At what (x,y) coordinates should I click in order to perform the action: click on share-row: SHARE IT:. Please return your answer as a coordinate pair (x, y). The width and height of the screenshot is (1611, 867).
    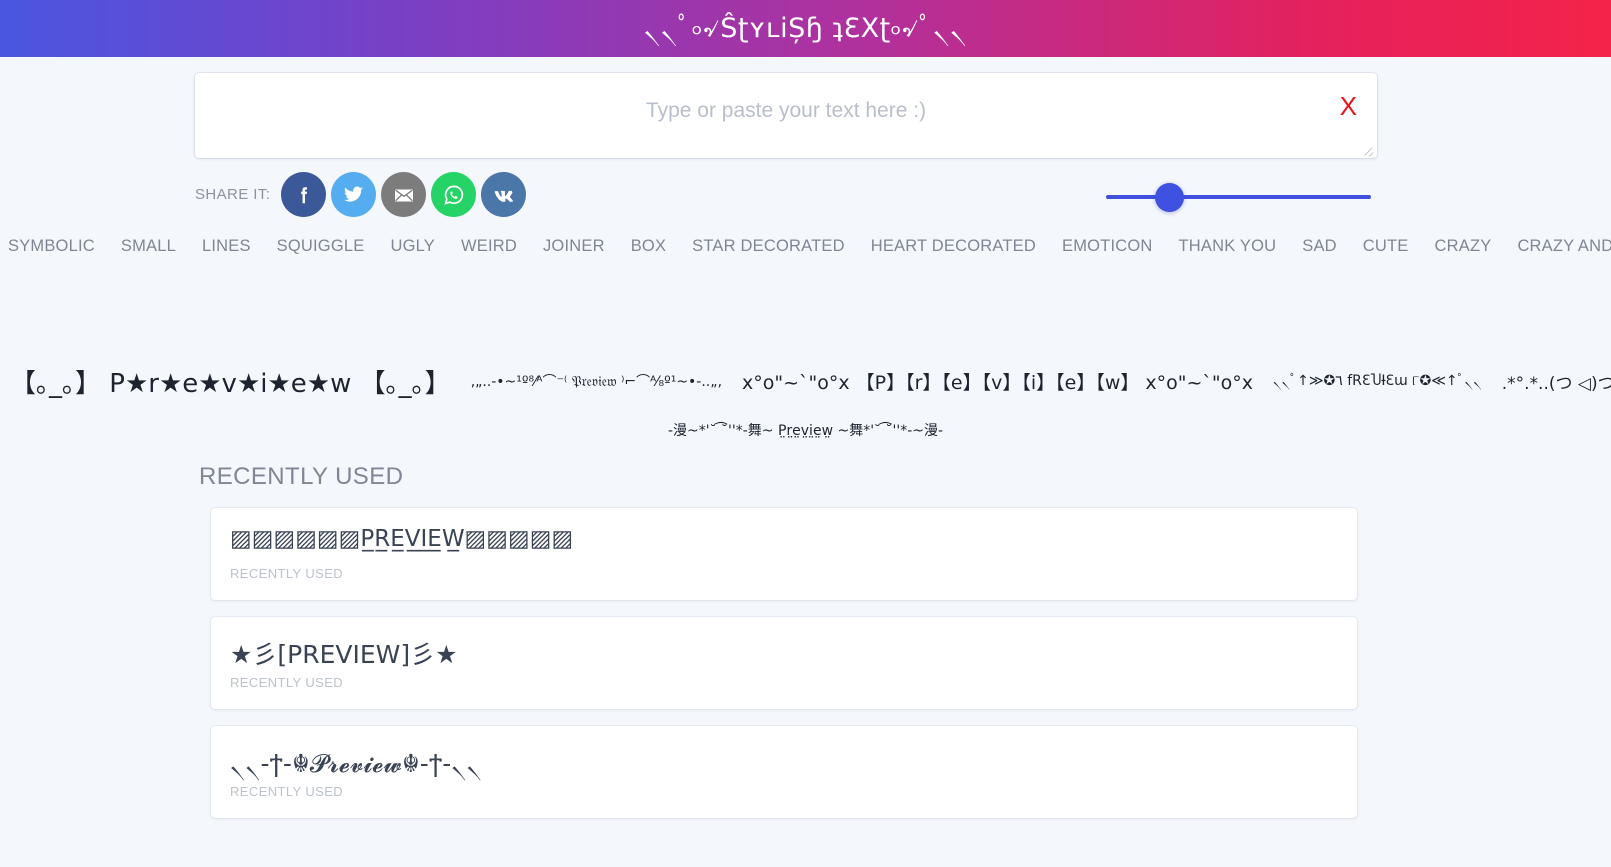
    Looking at the image, I should click on (363, 194).